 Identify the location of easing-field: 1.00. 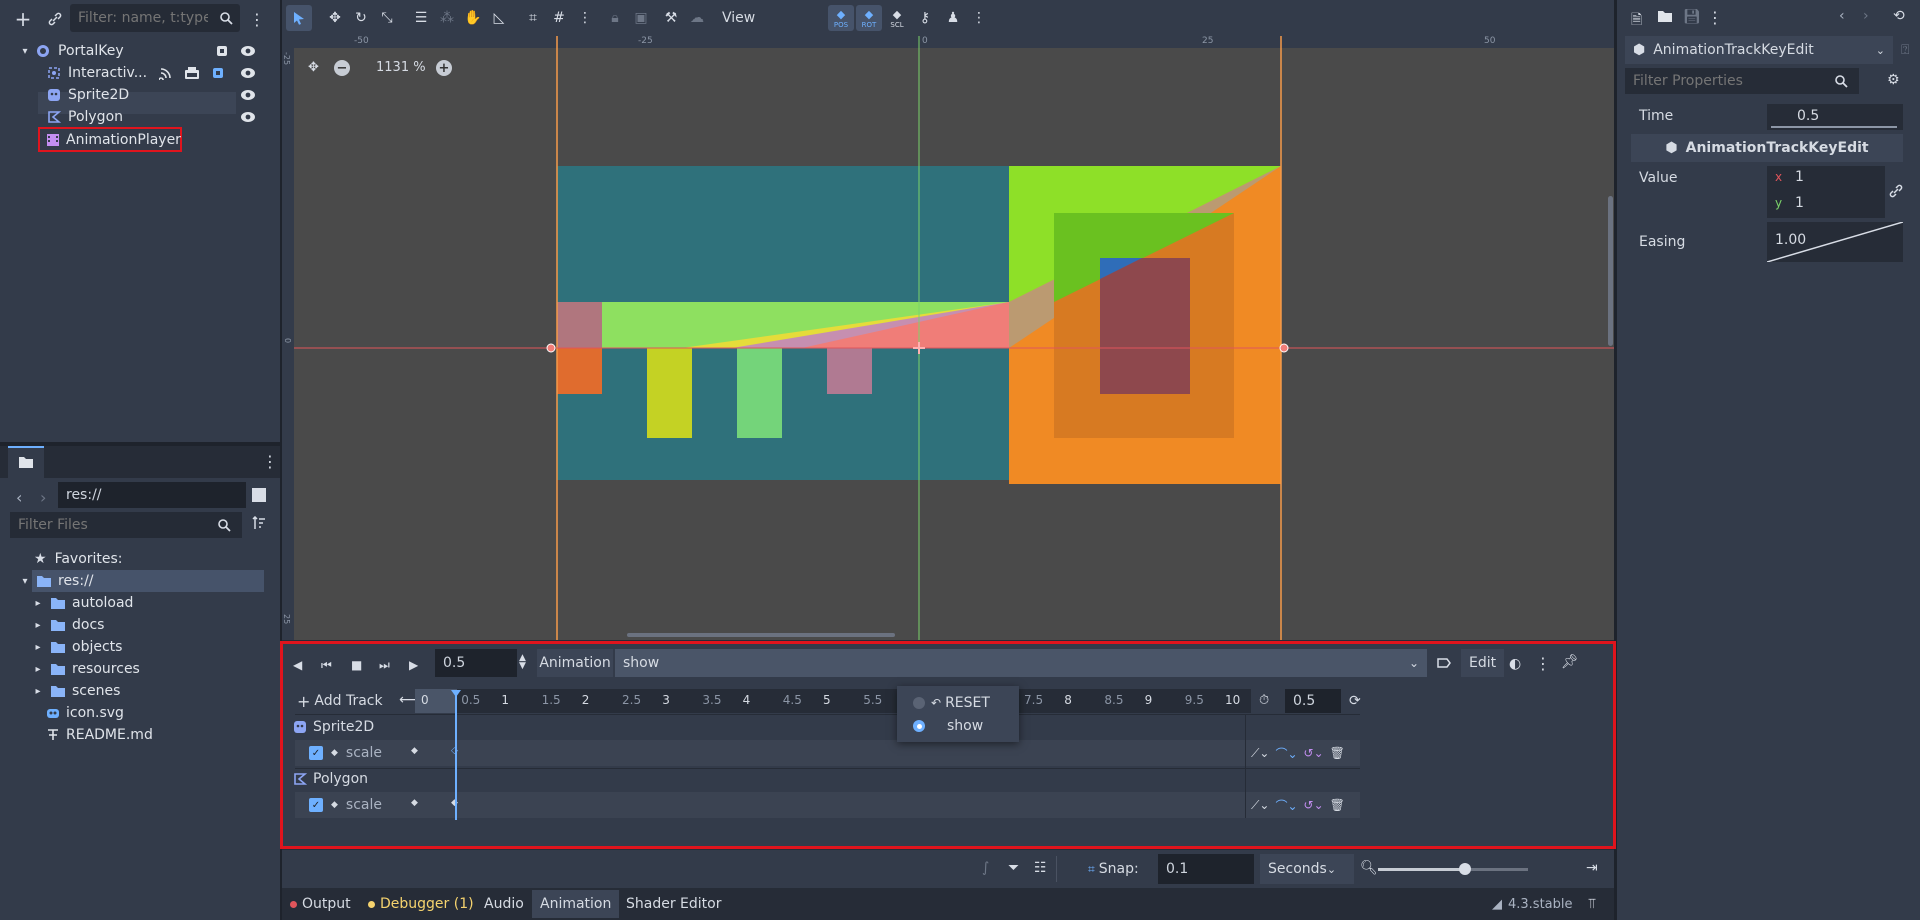
(1835, 242).